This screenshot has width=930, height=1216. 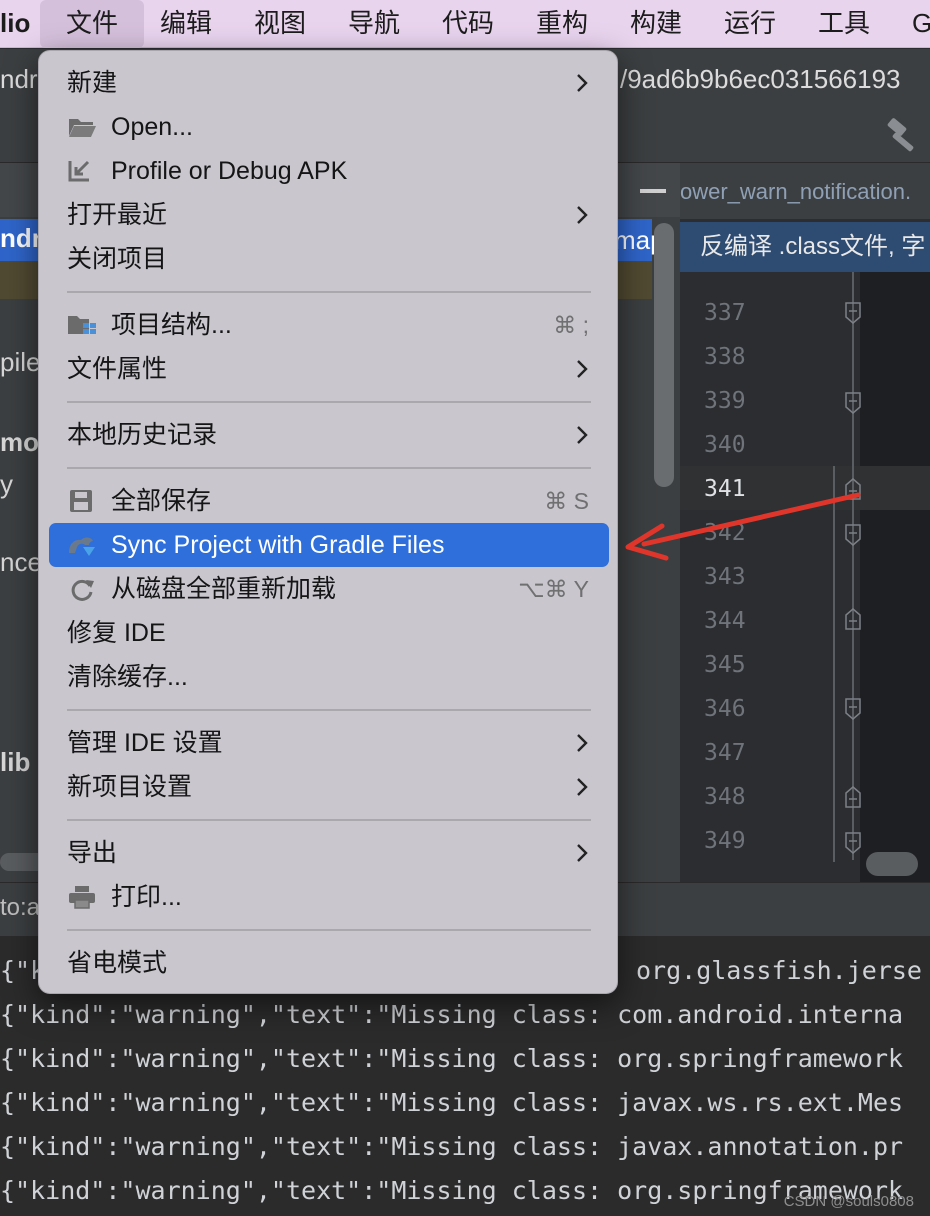 What do you see at coordinates (82, 590) in the screenshot?
I see `reload-icon` at bounding box center [82, 590].